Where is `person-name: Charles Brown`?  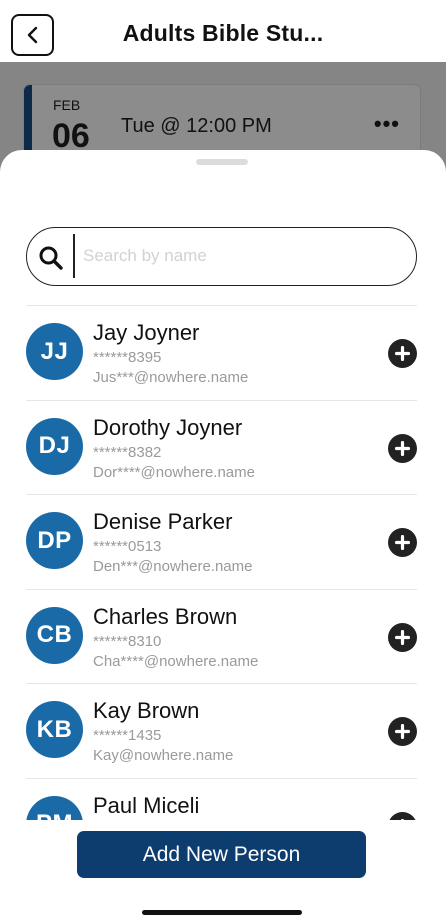
person-name: Charles Brown is located at coordinates (165, 616).